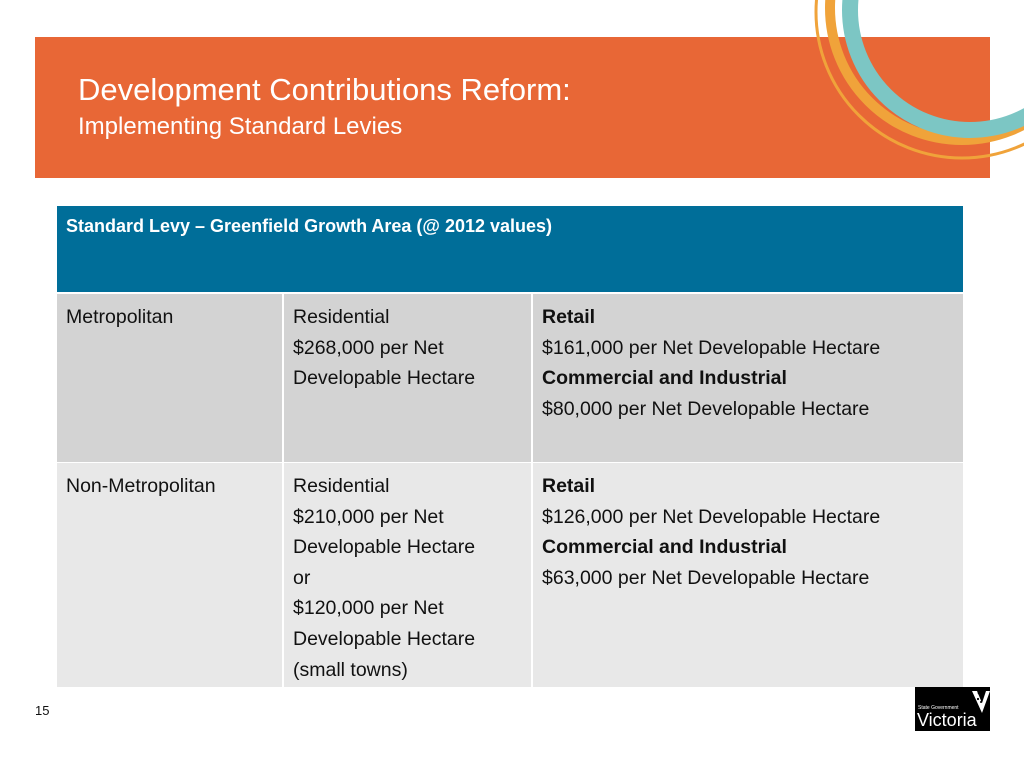 This screenshot has height=768, width=1024. Describe the element at coordinates (368, 608) in the screenshot. I see `residential-line: $120,000 per Net` at that location.